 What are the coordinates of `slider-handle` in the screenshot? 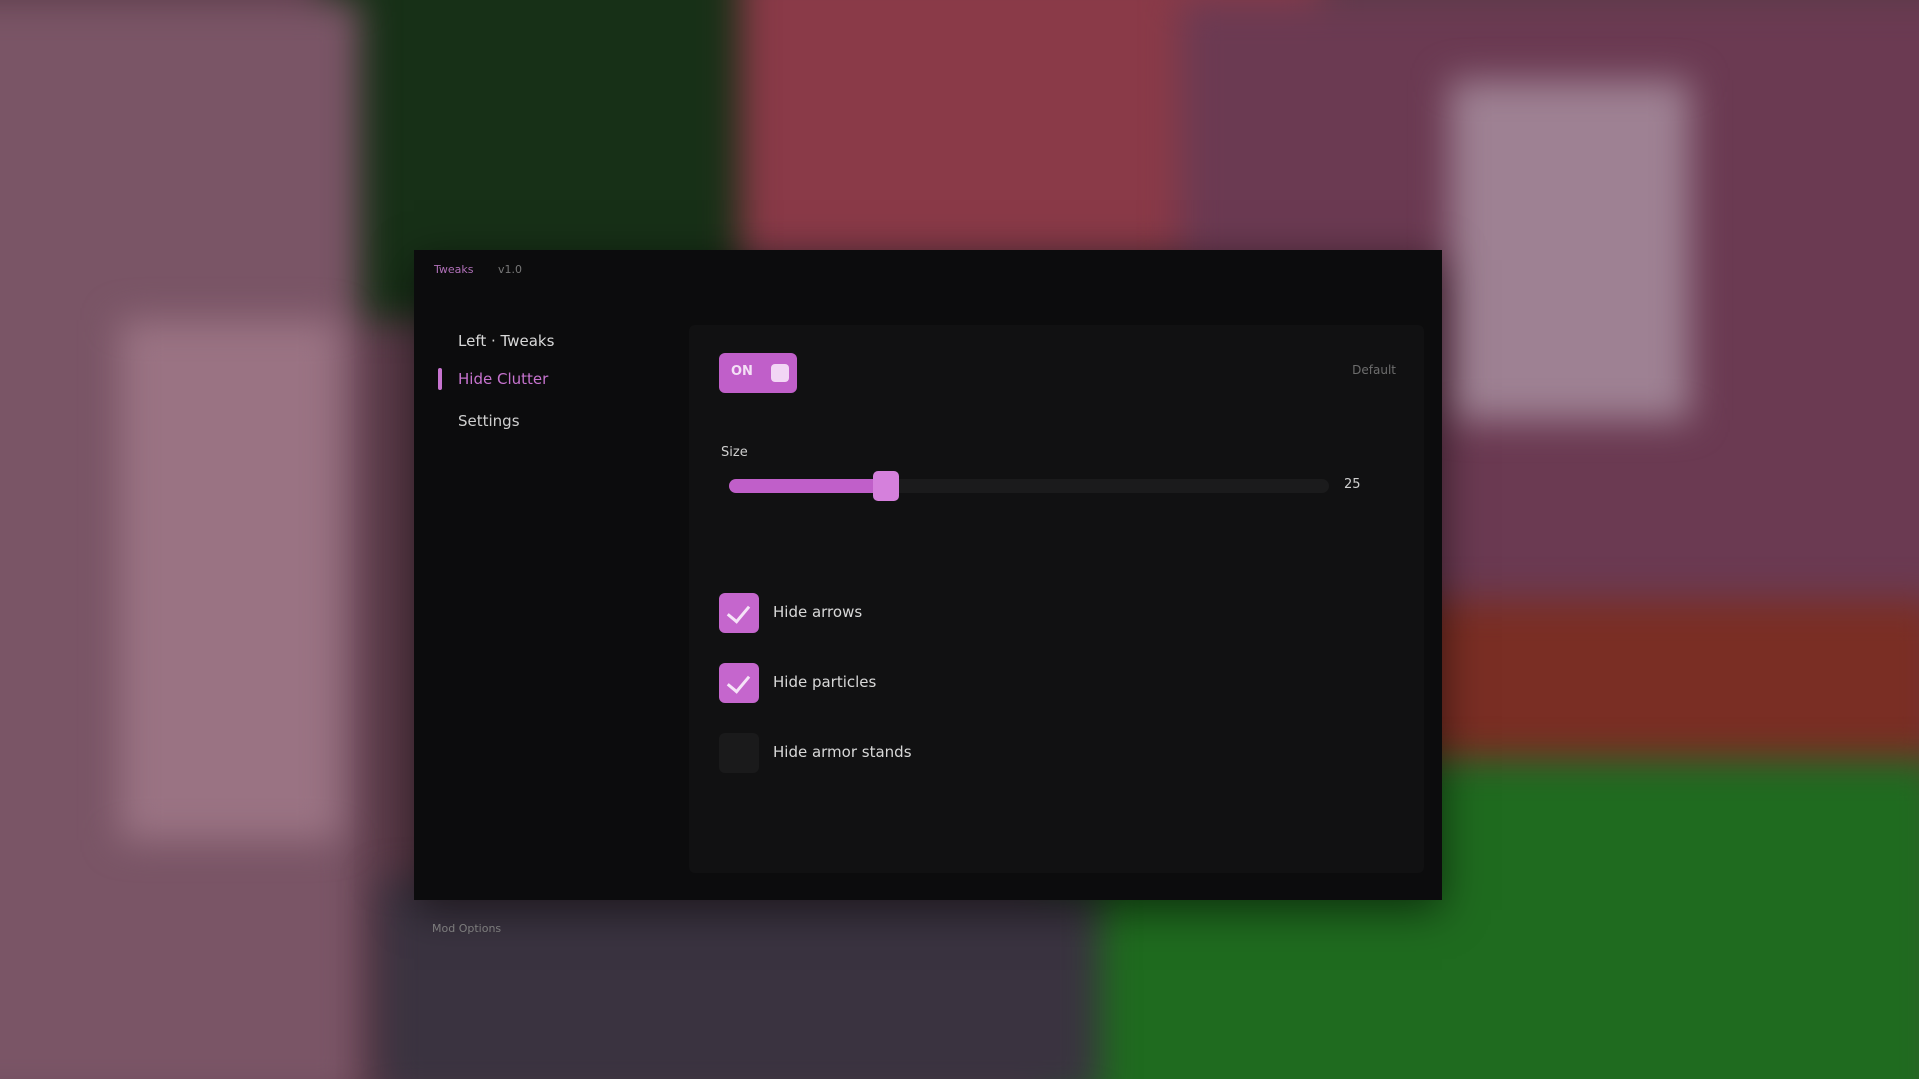 It's located at (885, 486).